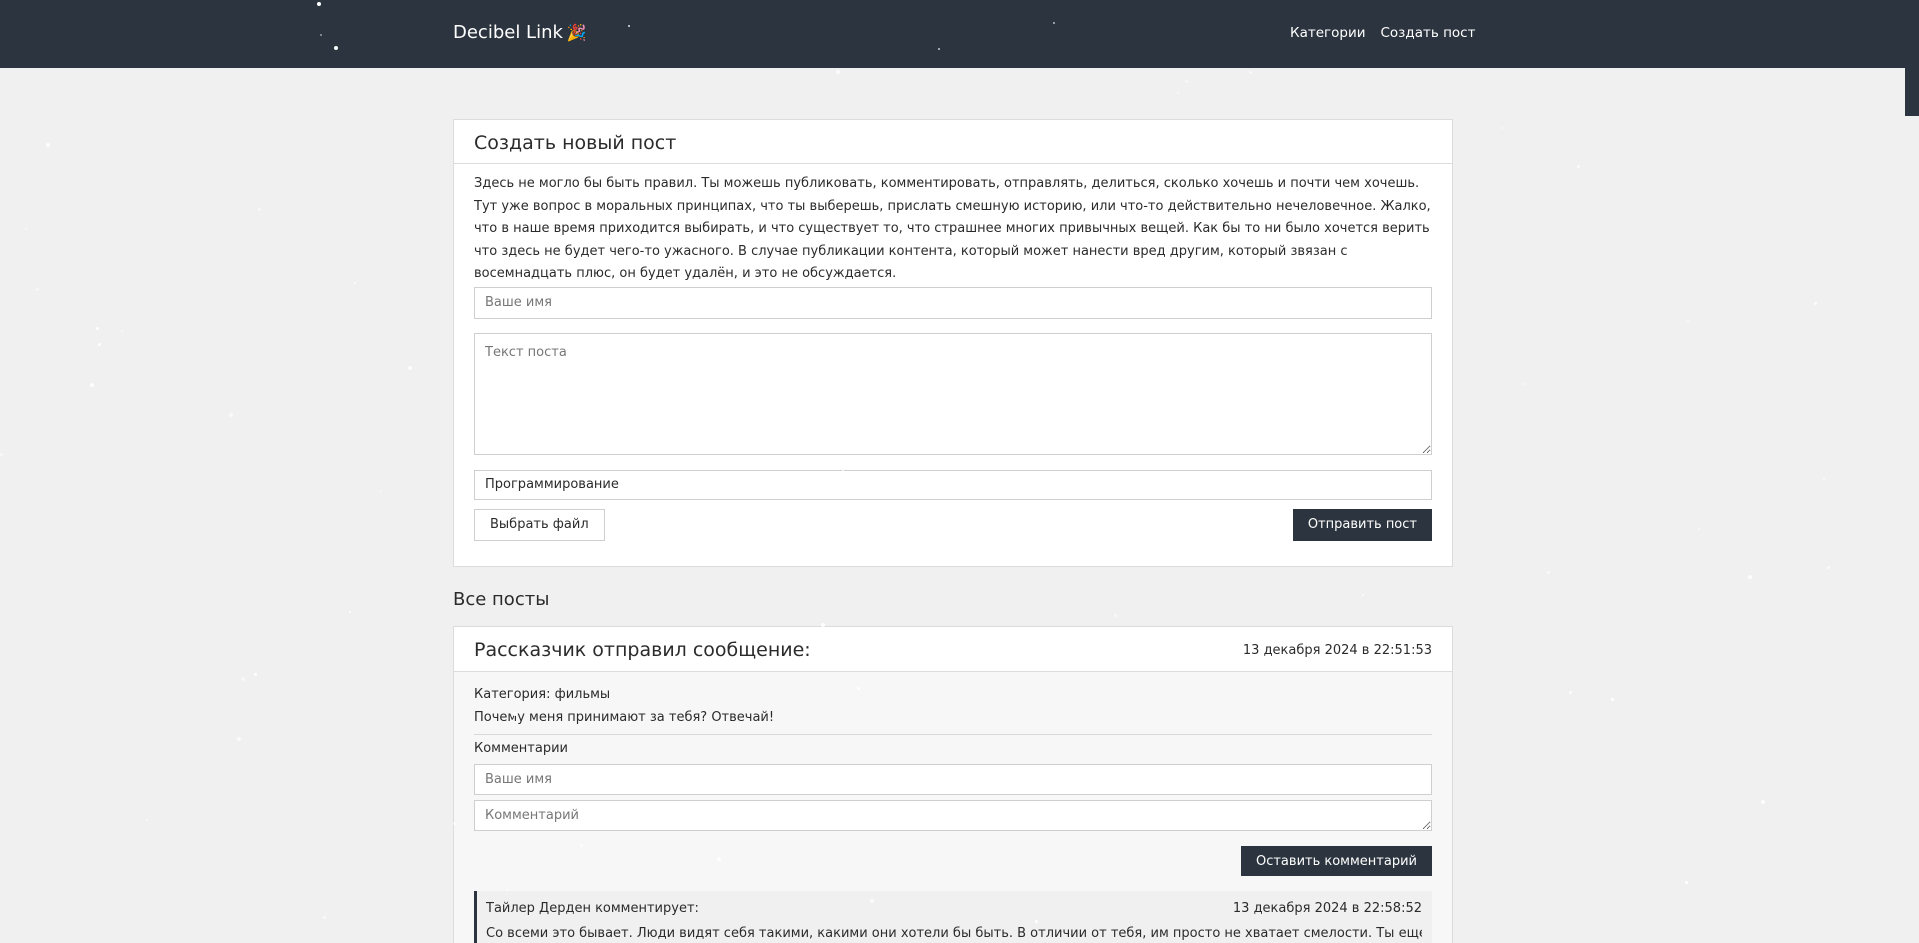  I want to click on post-title: Рассказчик отправил сообщение:, so click(642, 650).